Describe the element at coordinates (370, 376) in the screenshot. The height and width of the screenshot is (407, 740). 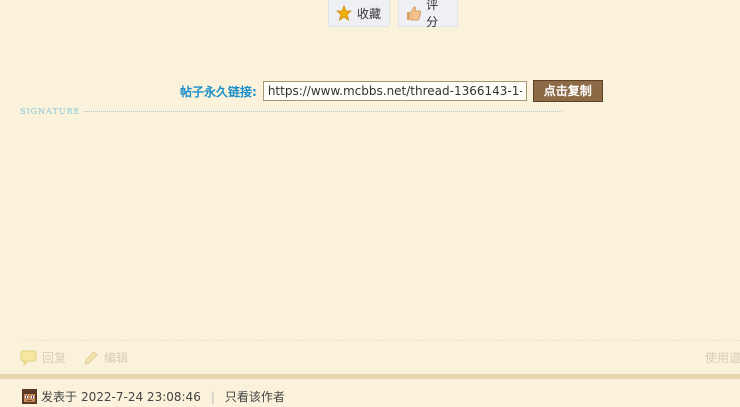
I see `post-separator-bar` at that location.